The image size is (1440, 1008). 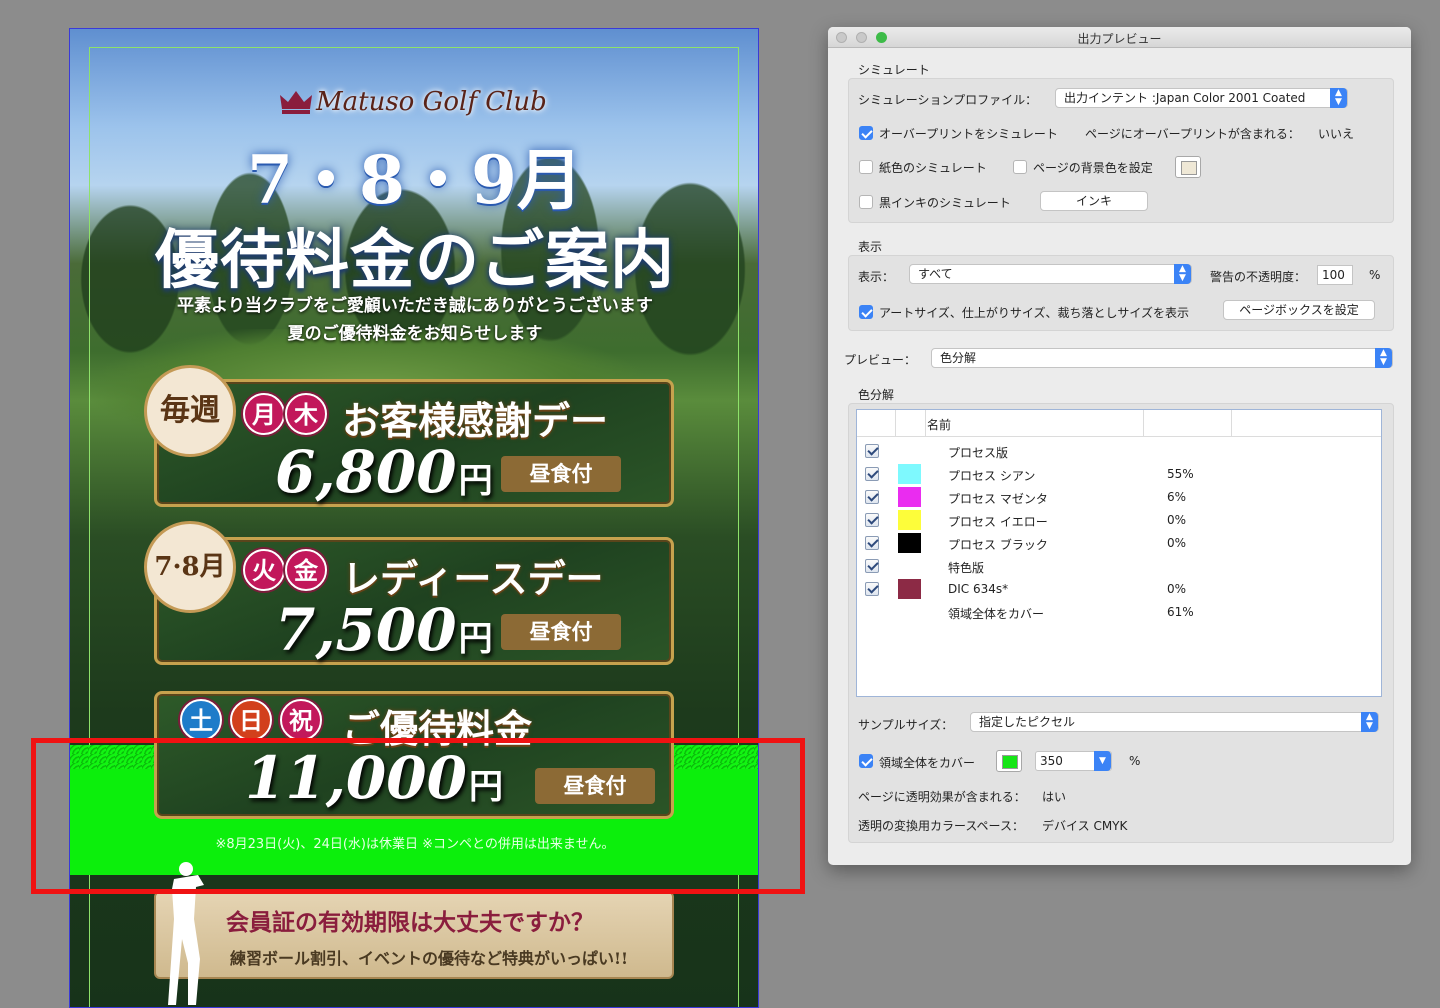 I want to click on table-row: プロセス版, so click(x=1119, y=451).